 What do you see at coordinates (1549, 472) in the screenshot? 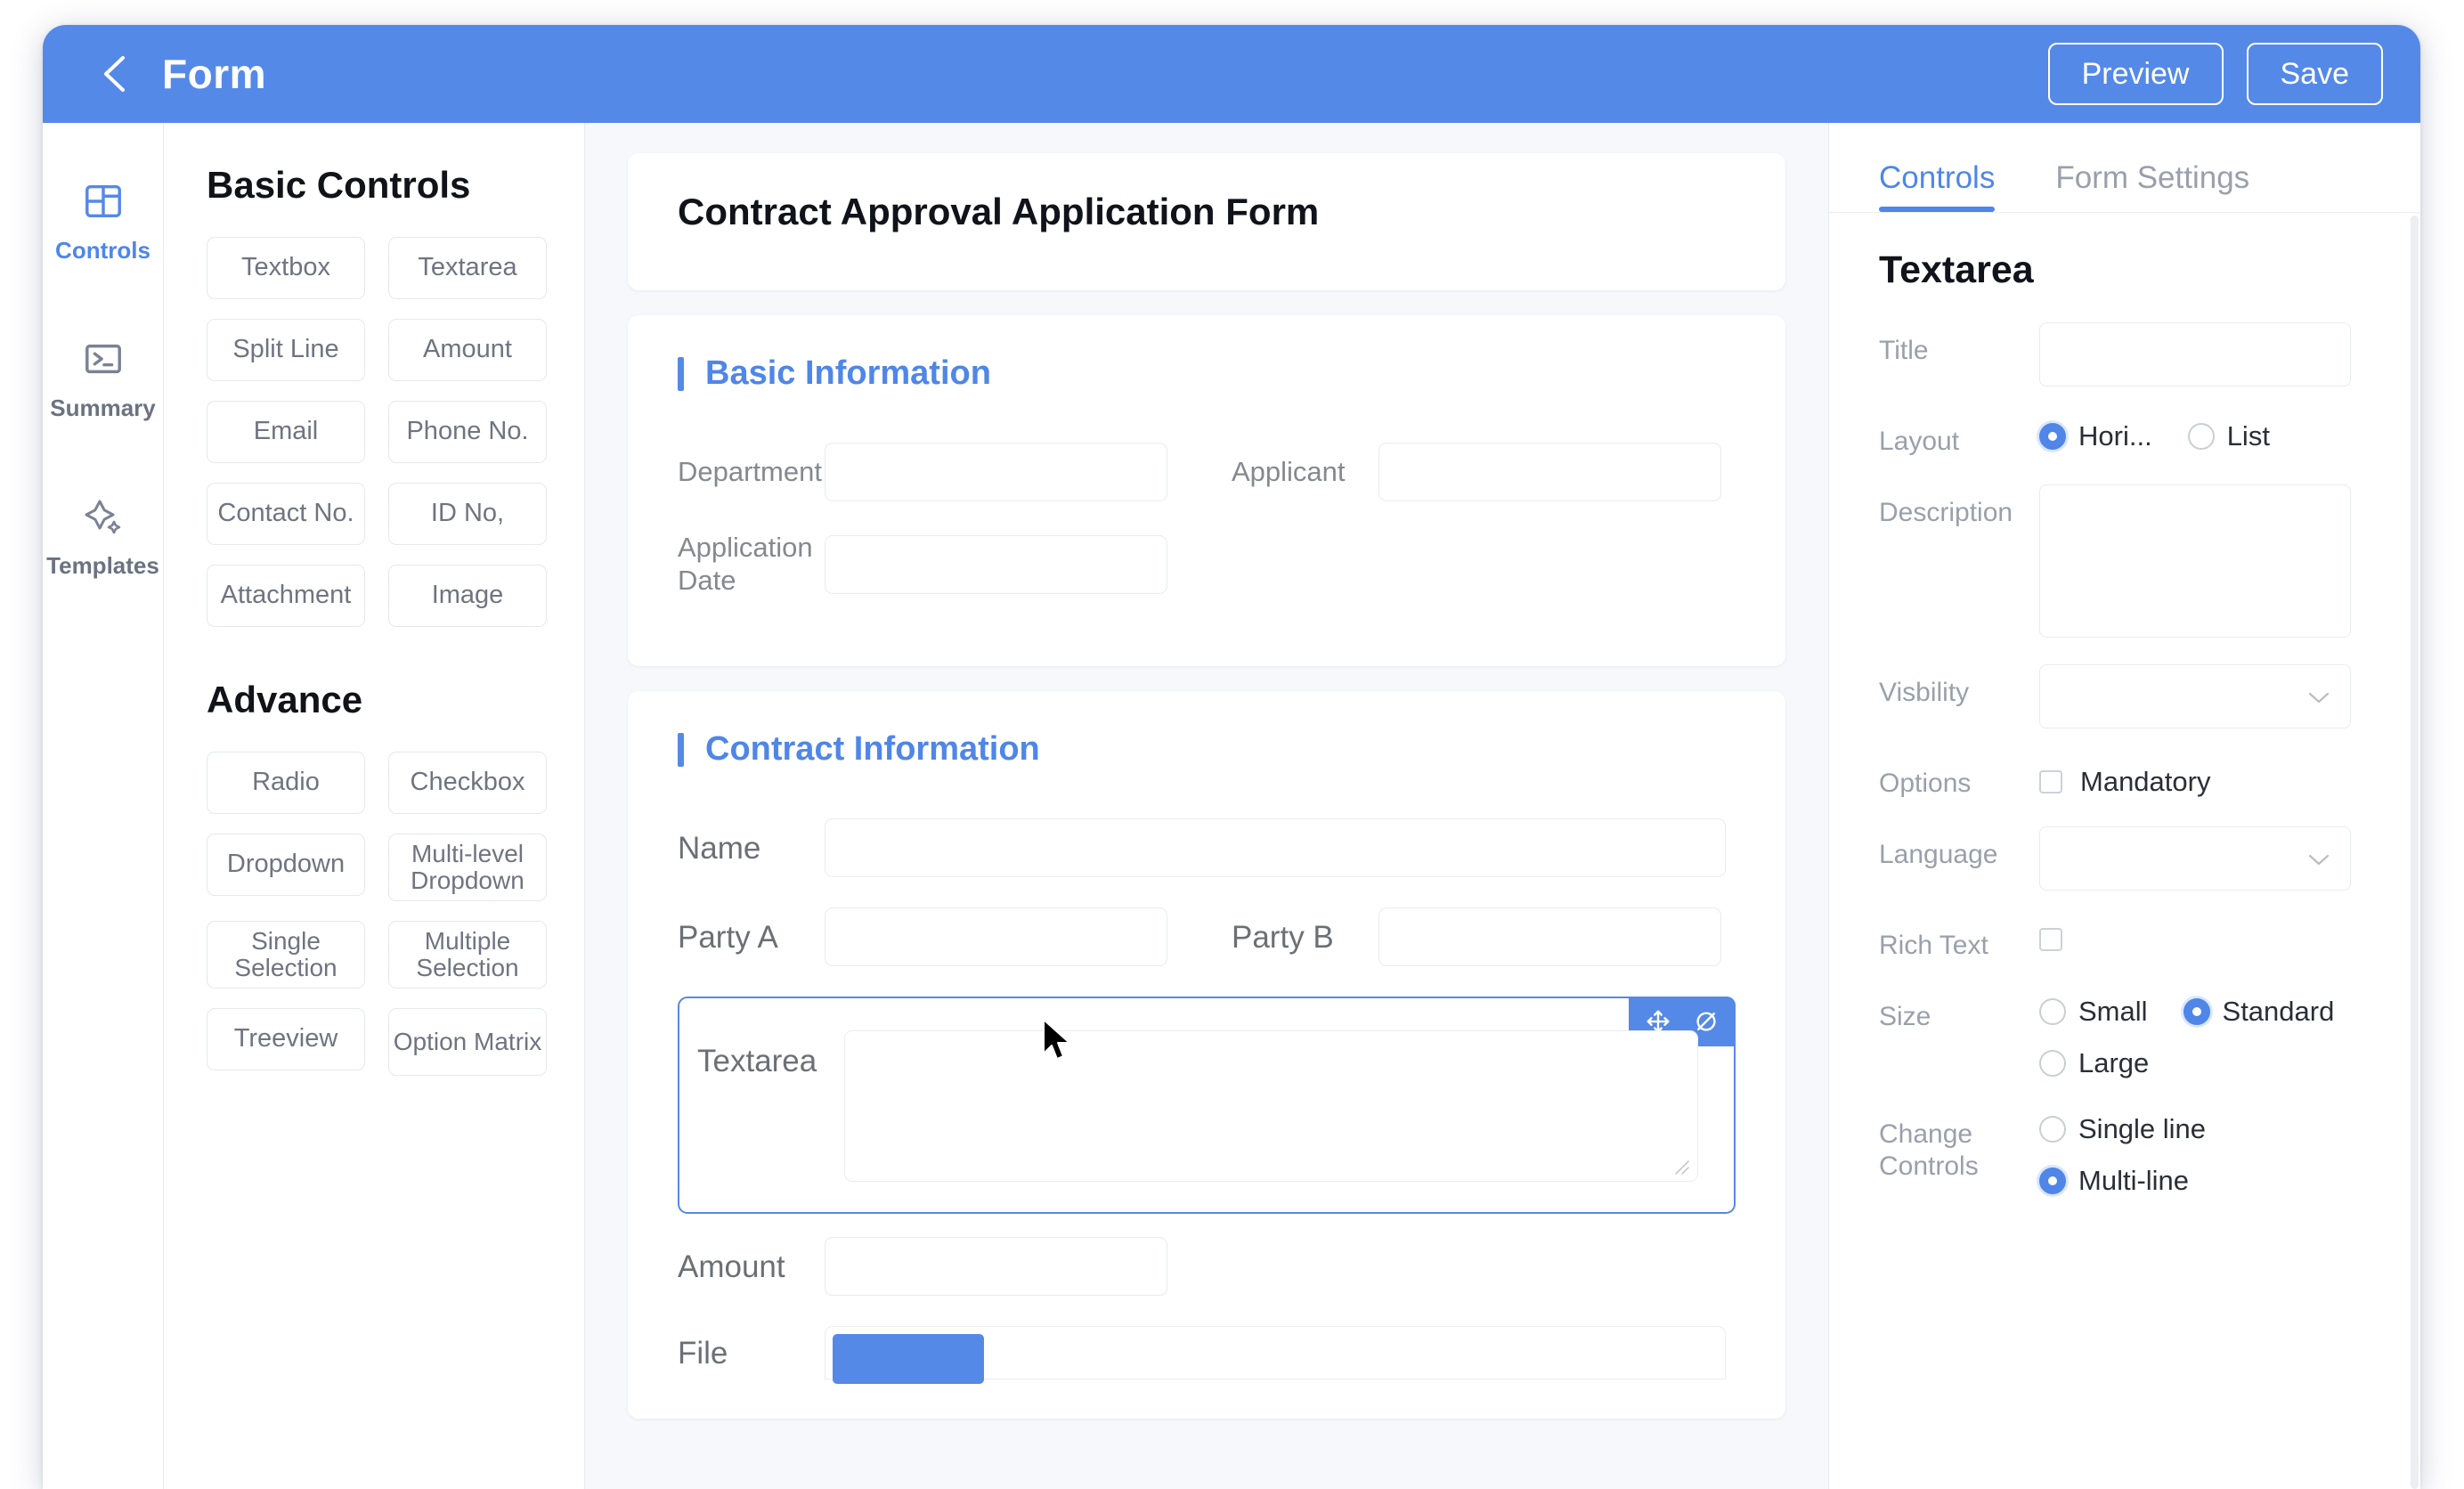
I see `applicant-input` at bounding box center [1549, 472].